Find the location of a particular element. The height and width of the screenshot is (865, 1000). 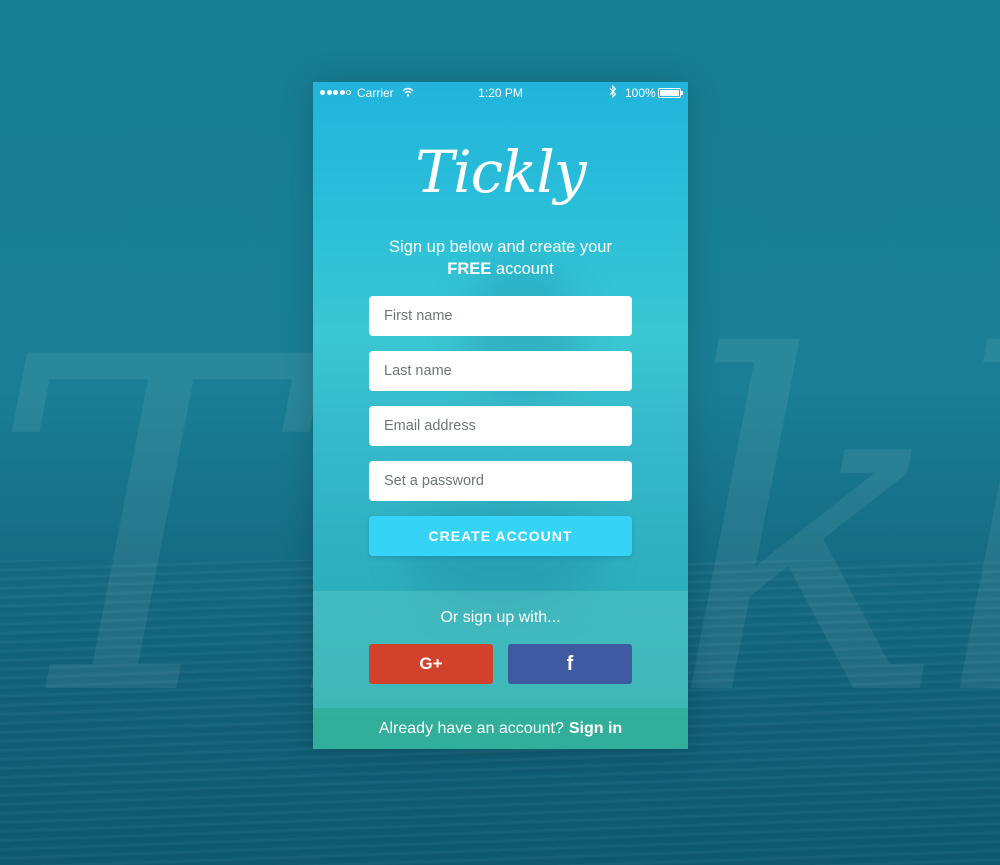

tagline-line-2: FREE account is located at coordinates (500, 269).